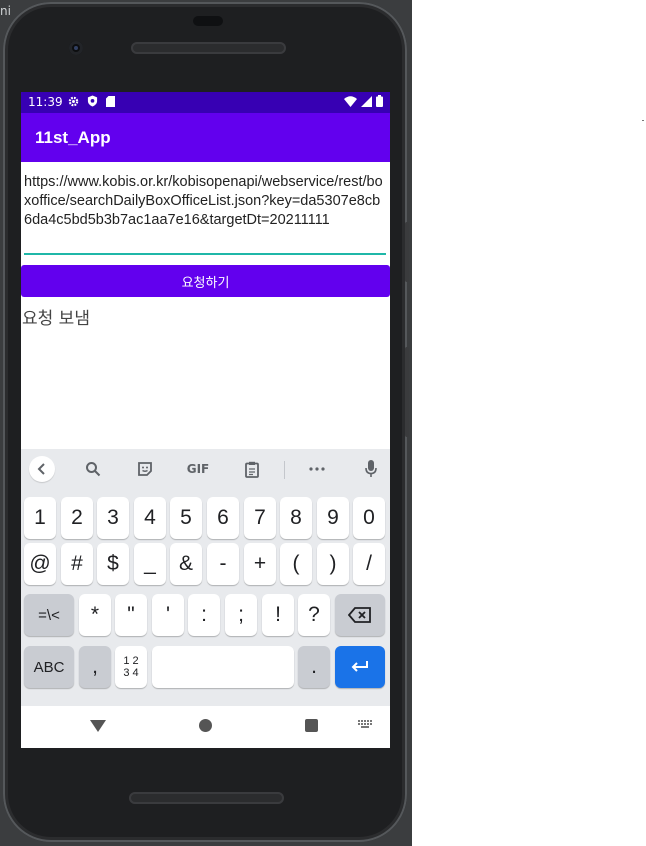 The width and height of the screenshot is (646, 846). Describe the element at coordinates (131, 661) in the screenshot. I see `numpad-key-top: 1 2` at that location.